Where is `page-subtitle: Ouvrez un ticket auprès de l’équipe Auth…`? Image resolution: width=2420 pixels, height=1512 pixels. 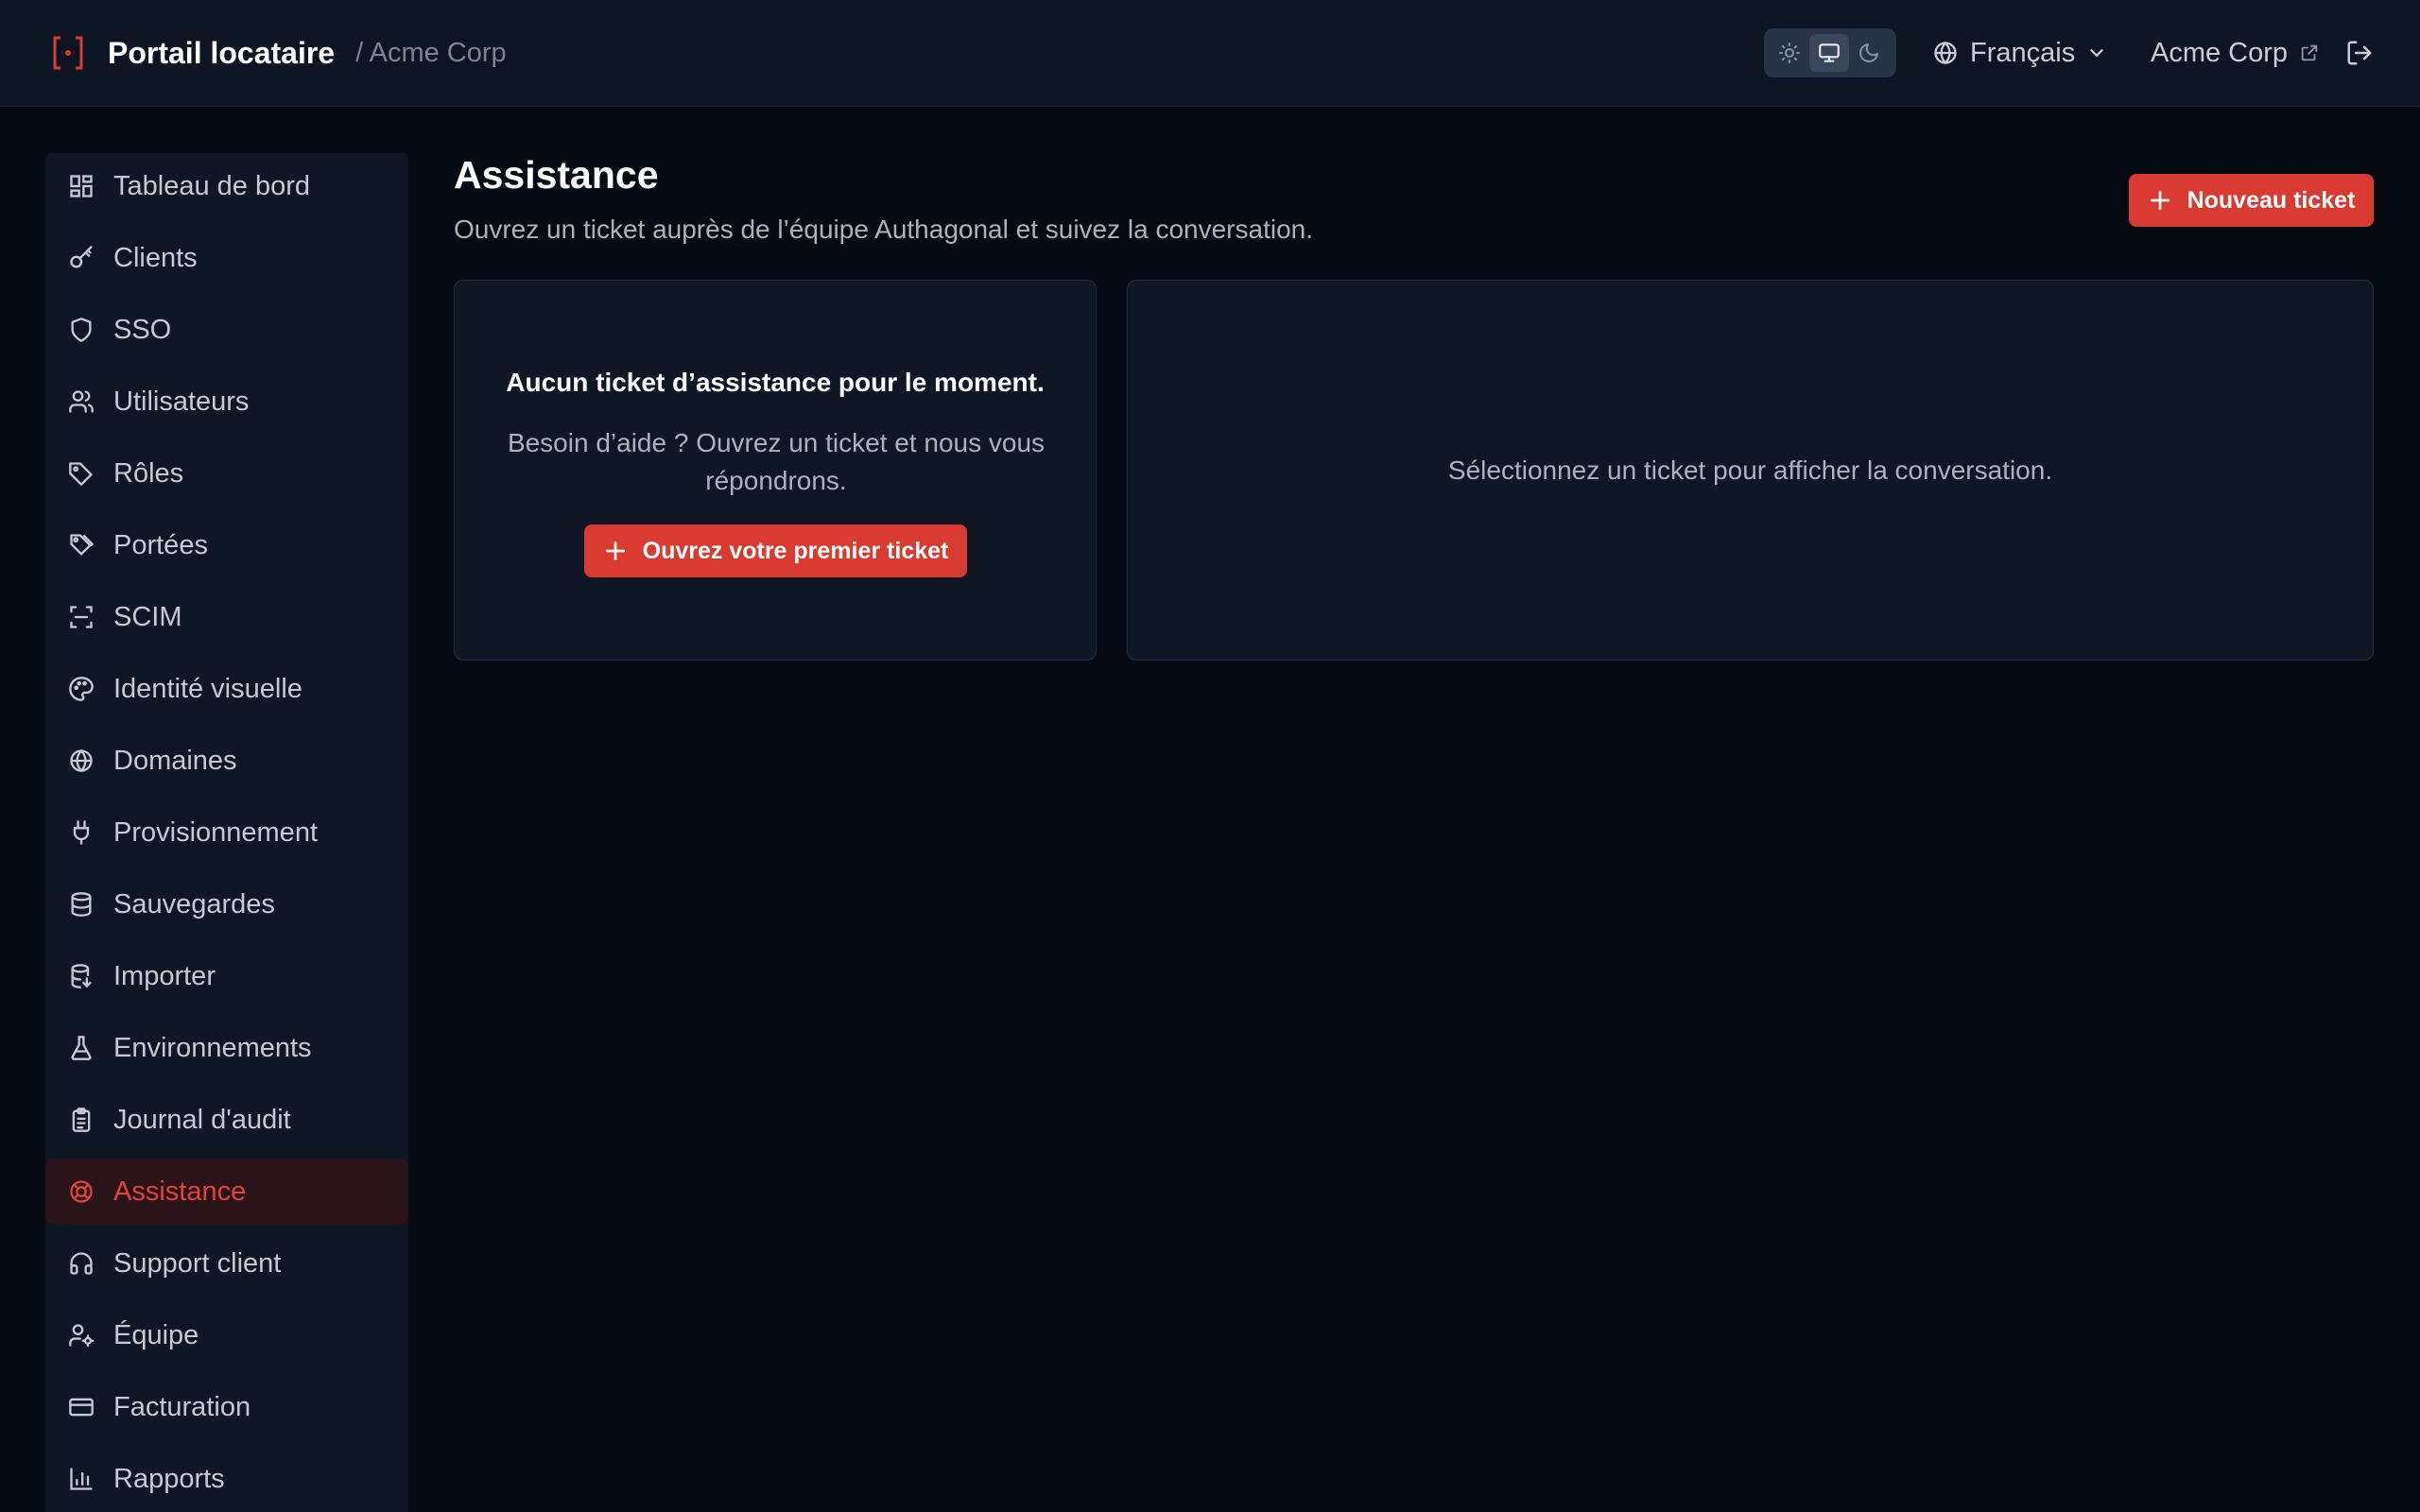
page-subtitle: Ouvrez un ticket auprès de l’équipe Auth… is located at coordinates (884, 229).